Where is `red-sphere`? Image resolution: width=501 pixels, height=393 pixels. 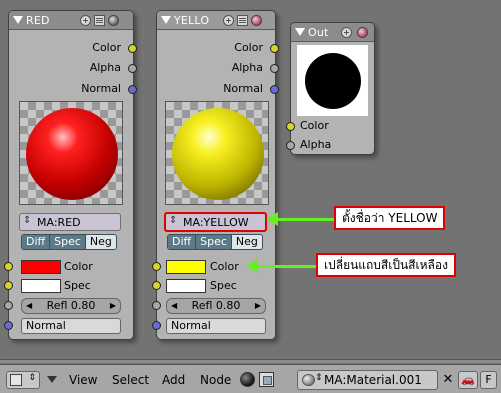
red-sphere is located at coordinates (72, 154).